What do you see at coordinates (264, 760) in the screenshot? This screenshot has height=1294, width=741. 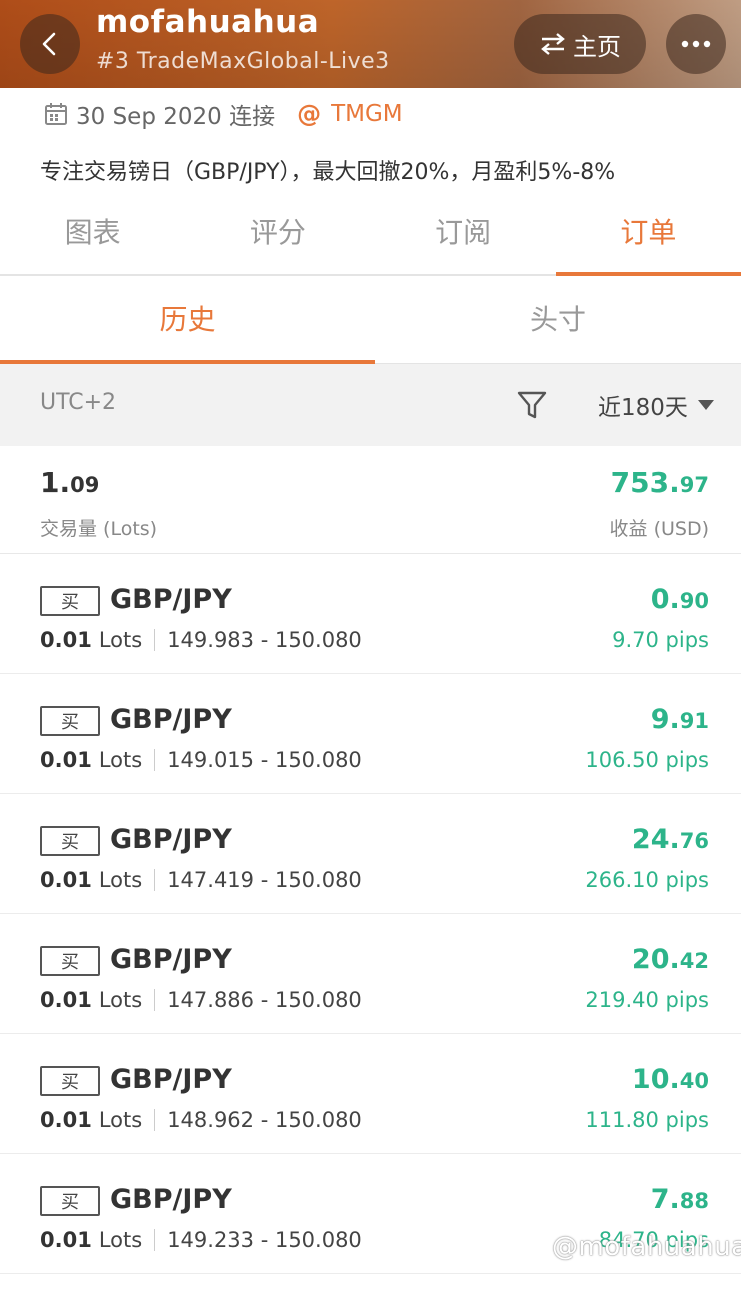 I see `price-range: 149.015 - 150.080` at bounding box center [264, 760].